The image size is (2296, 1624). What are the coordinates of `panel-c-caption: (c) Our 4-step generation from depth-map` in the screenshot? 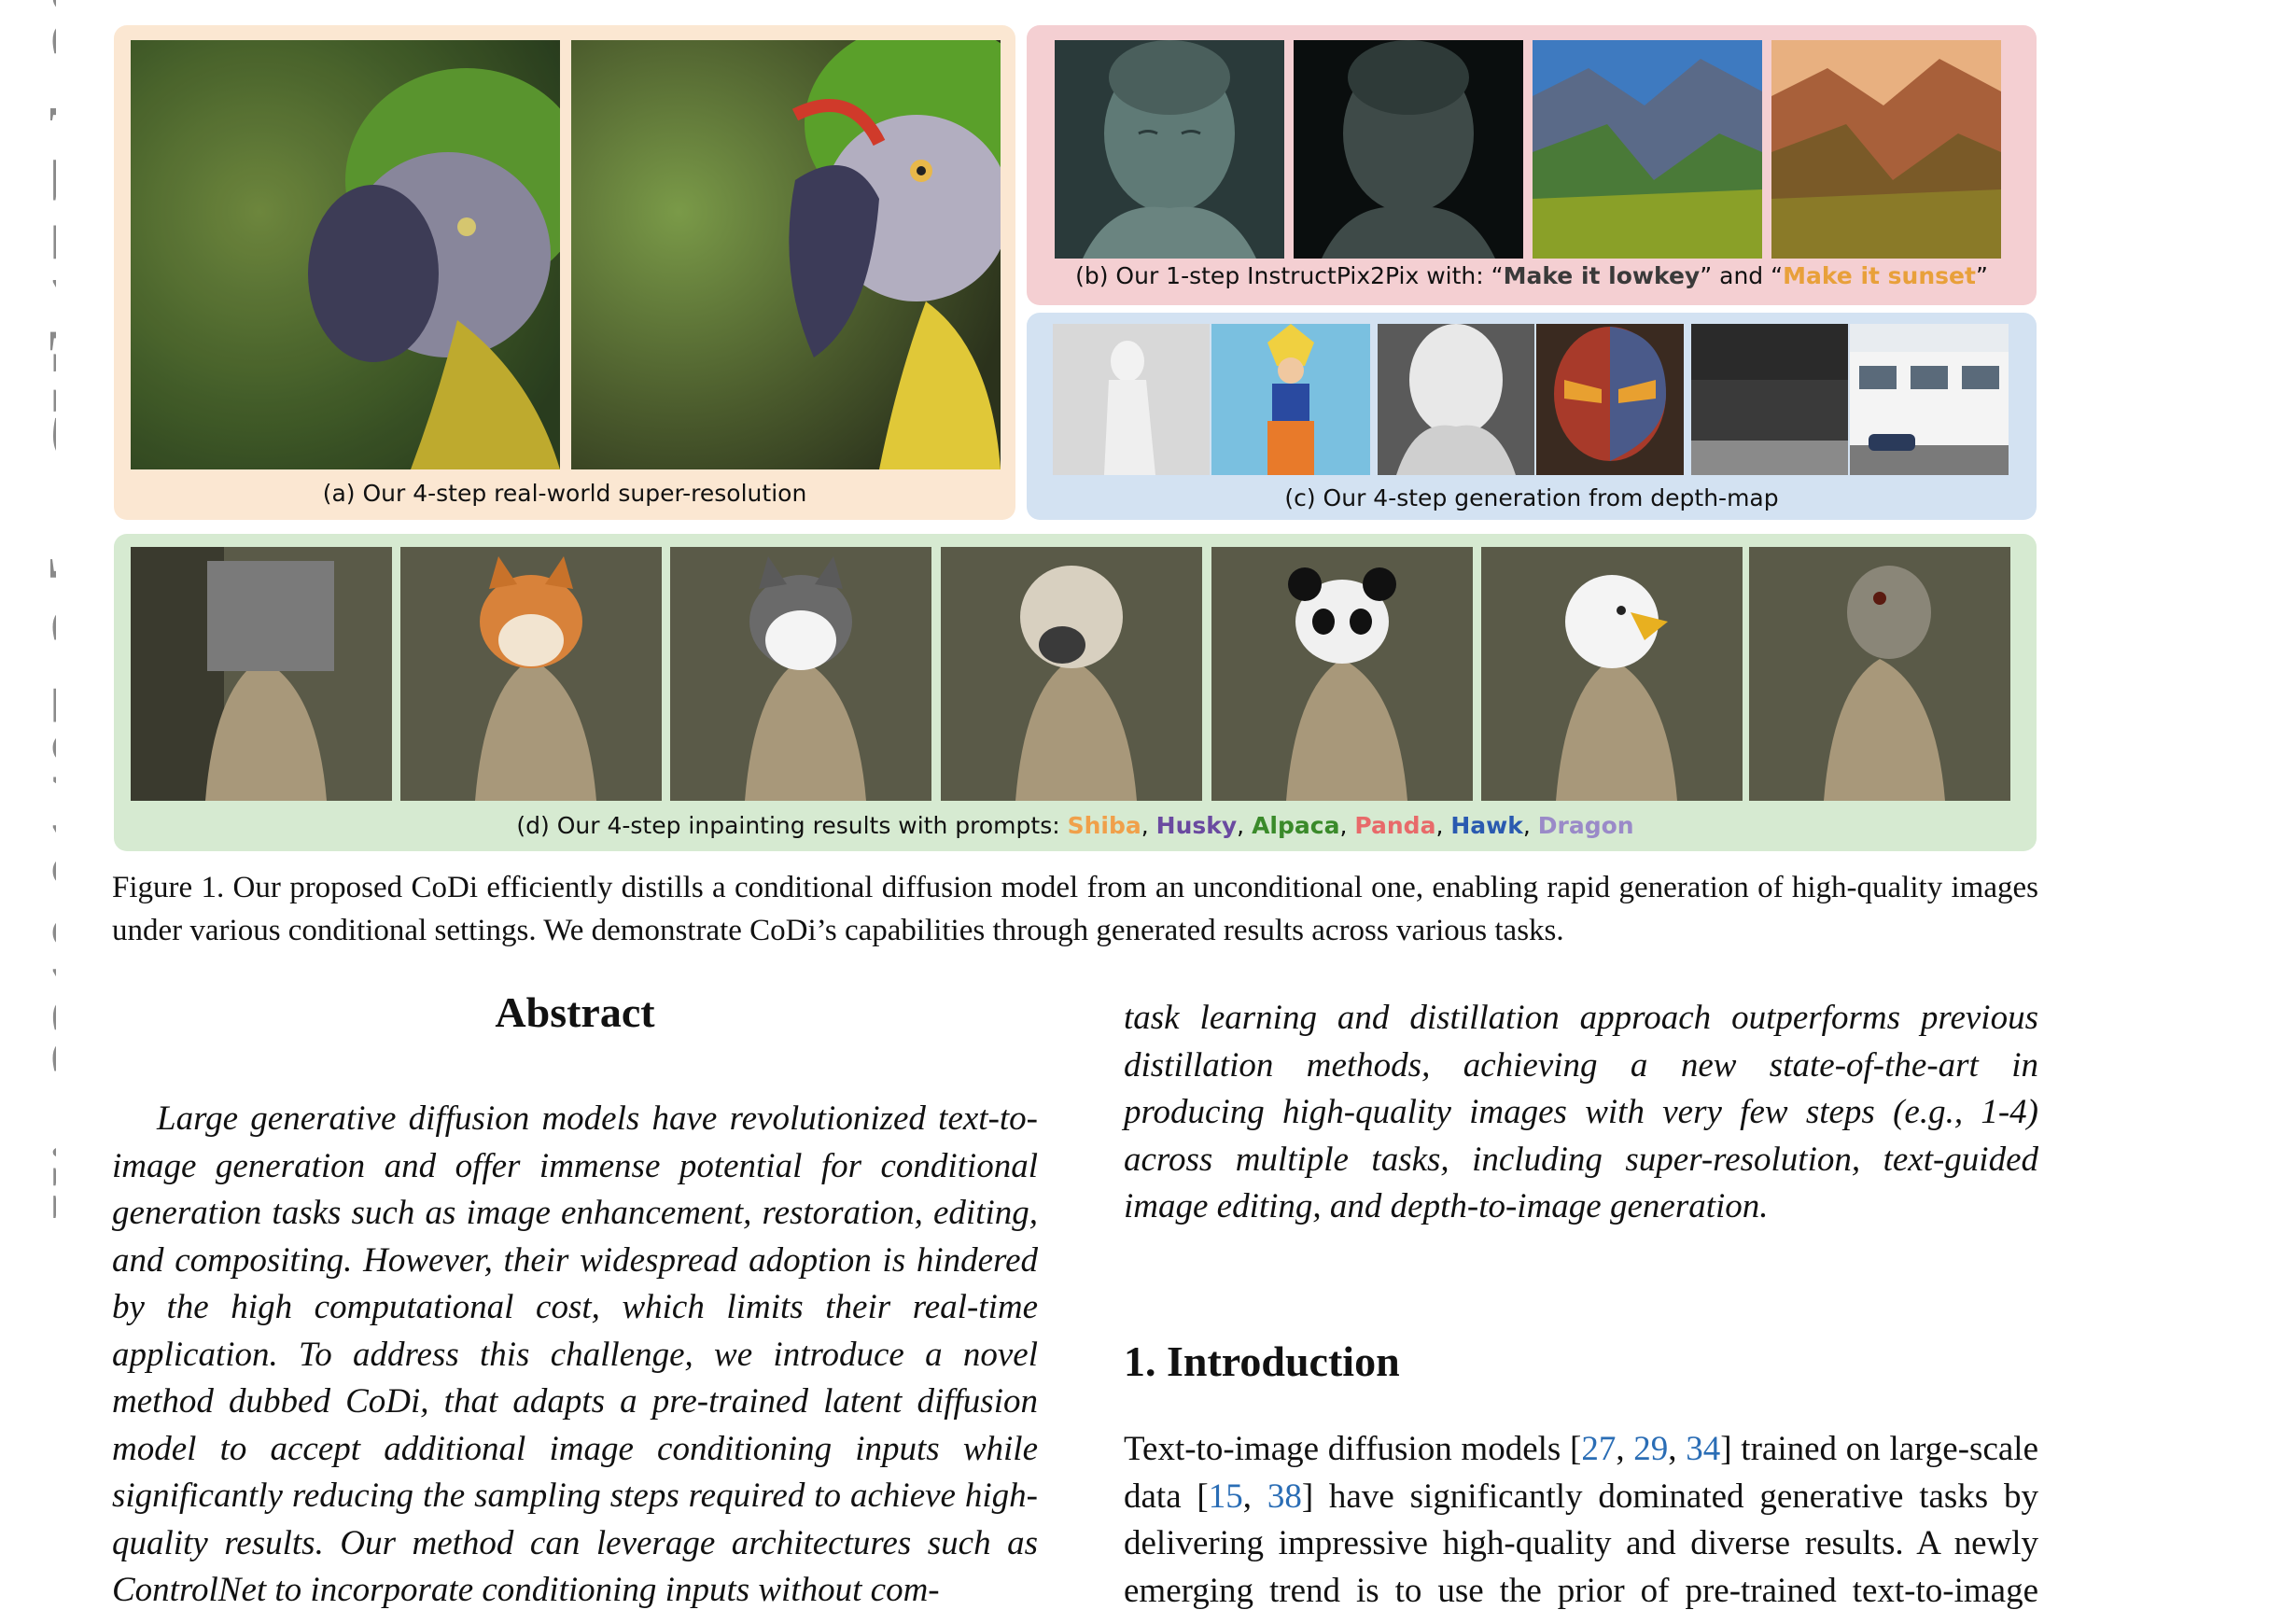 It's located at (1531, 497).